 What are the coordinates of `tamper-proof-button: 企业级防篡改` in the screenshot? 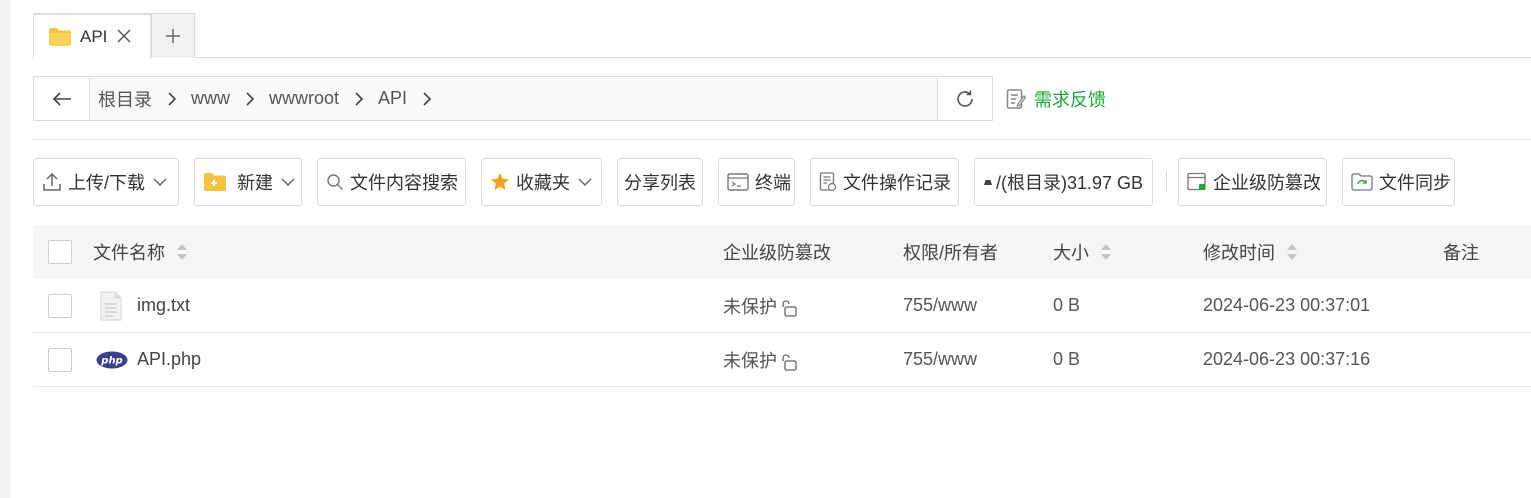 It's located at (1252, 182).